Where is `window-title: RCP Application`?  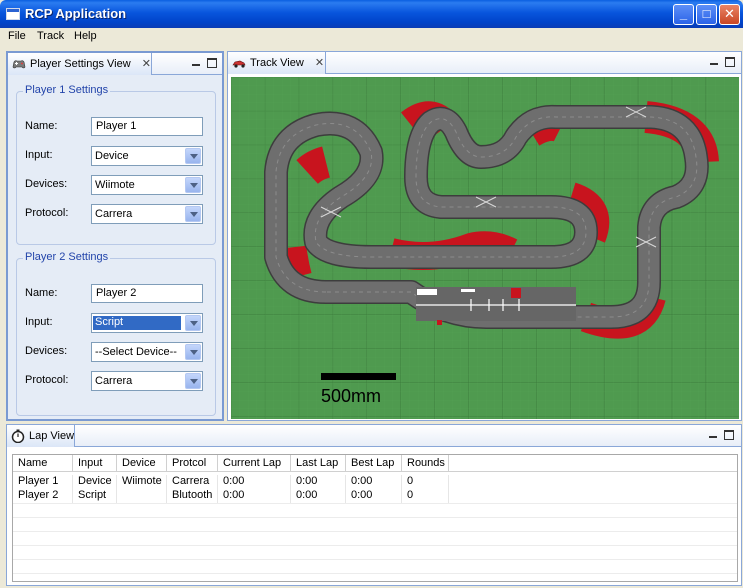 window-title: RCP Application is located at coordinates (76, 13).